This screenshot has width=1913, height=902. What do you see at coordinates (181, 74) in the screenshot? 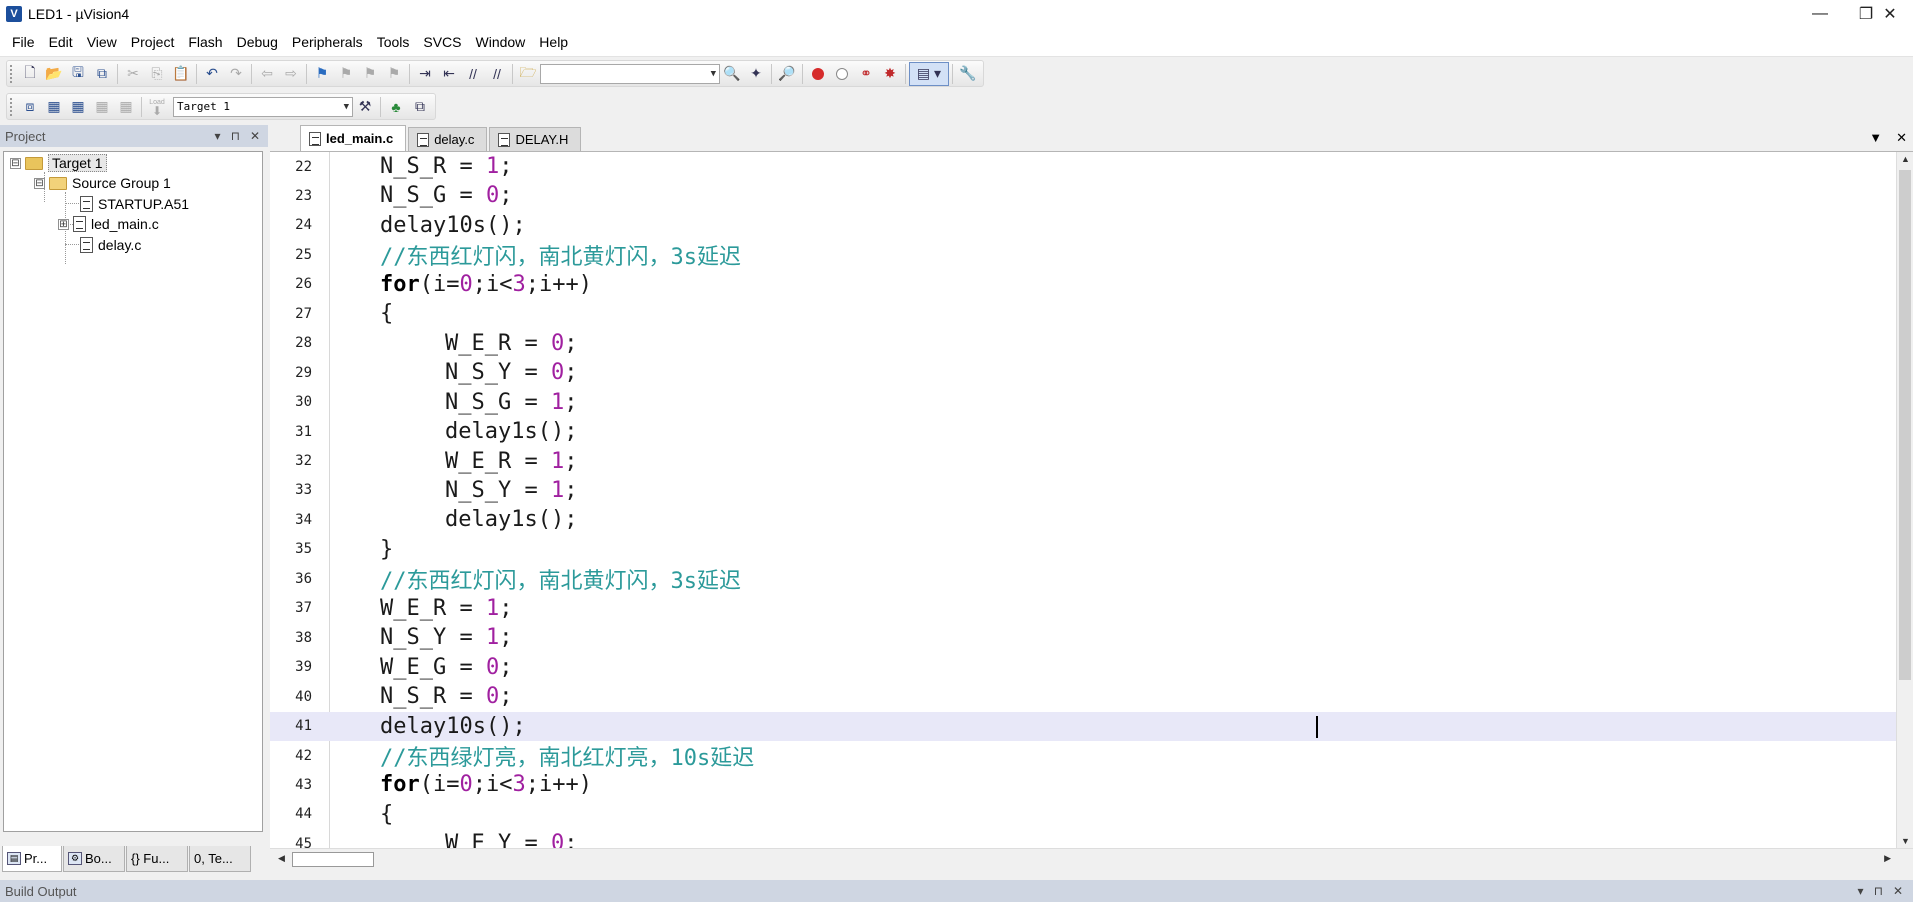
I see `paste-button: 📋` at bounding box center [181, 74].